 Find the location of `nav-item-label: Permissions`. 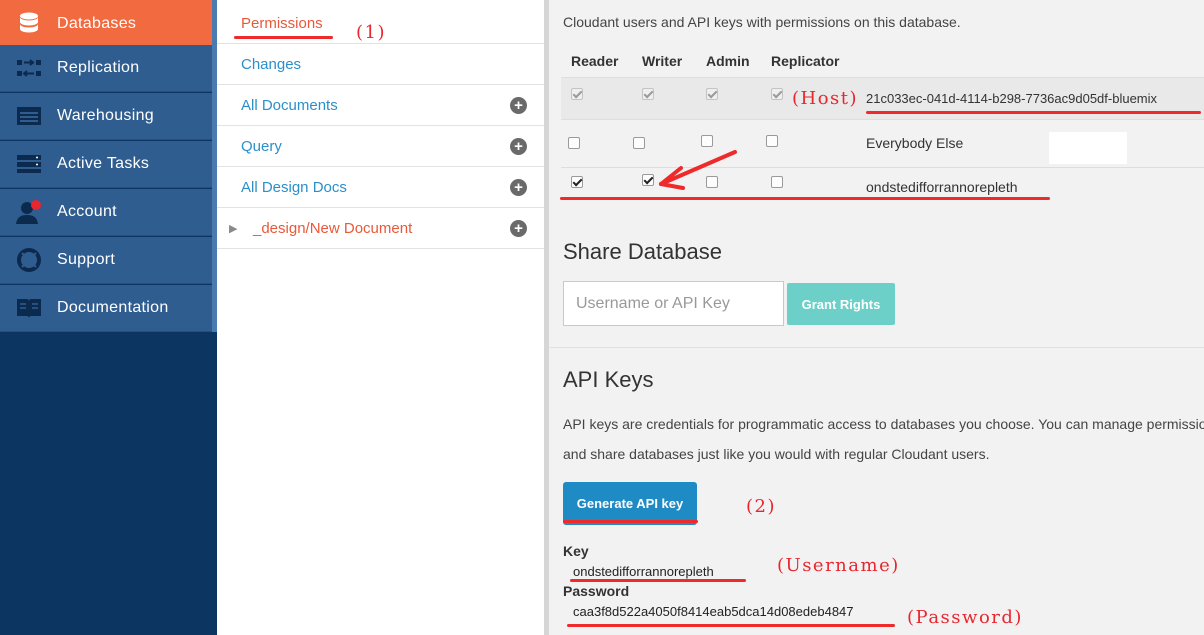

nav-item-label: Permissions is located at coordinates (282, 23).